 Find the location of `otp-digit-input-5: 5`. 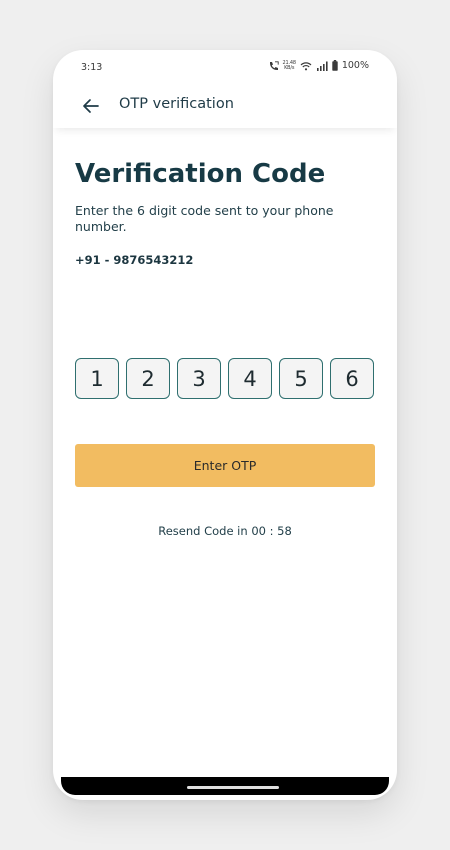

otp-digit-input-5: 5 is located at coordinates (301, 378).